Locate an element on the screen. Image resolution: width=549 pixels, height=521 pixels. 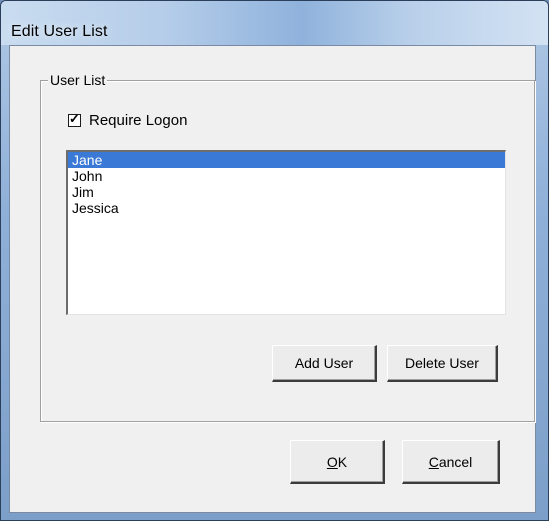
list-item-user: Jessica is located at coordinates (286, 208).